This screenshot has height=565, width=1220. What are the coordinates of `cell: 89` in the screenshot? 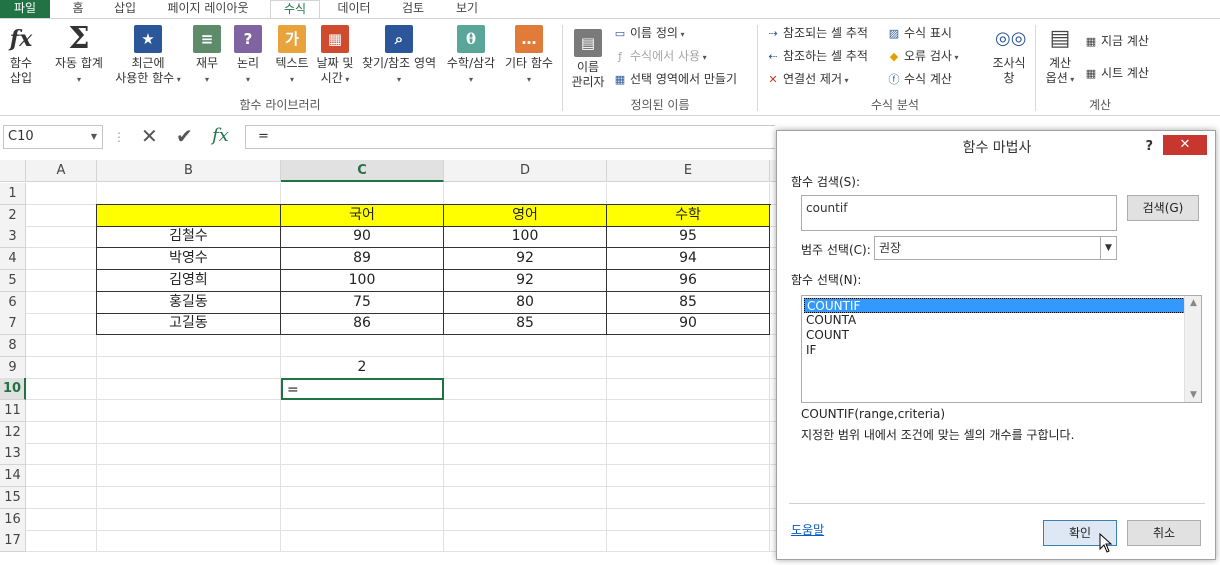 It's located at (362, 259).